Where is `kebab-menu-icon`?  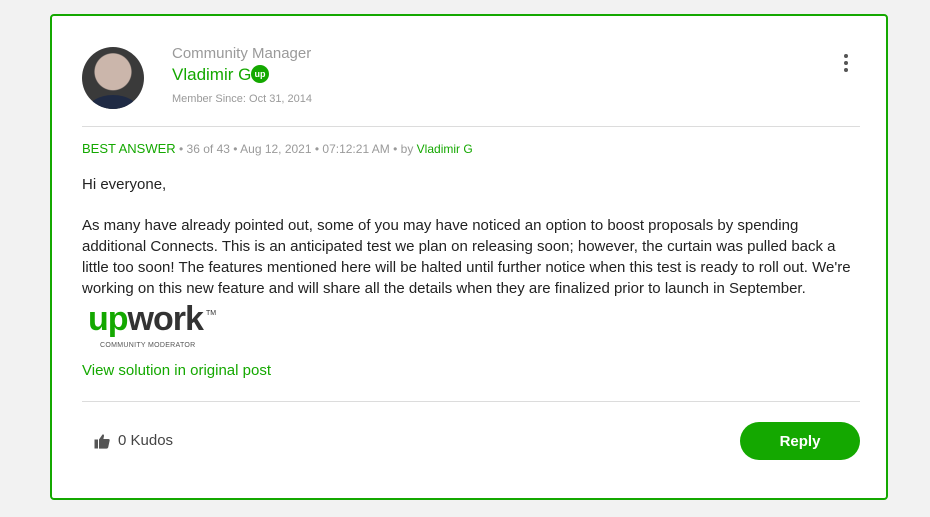 kebab-menu-icon is located at coordinates (846, 63).